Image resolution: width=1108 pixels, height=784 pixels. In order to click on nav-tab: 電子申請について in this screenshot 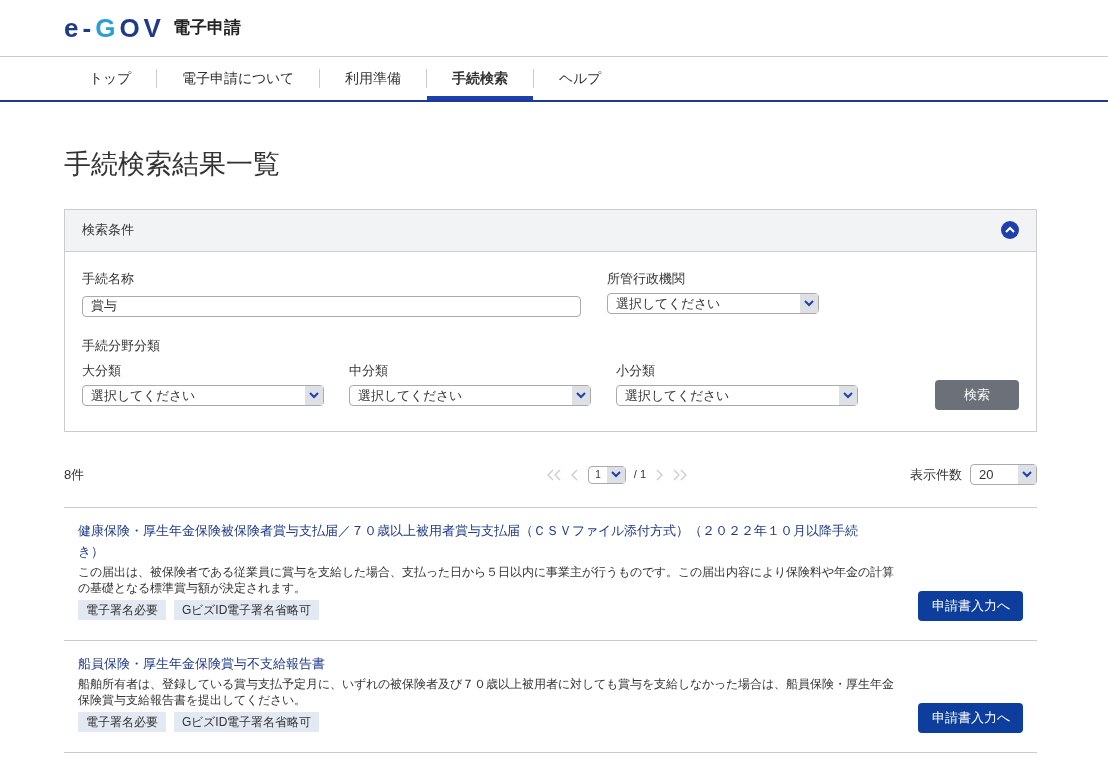, I will do `click(238, 78)`.